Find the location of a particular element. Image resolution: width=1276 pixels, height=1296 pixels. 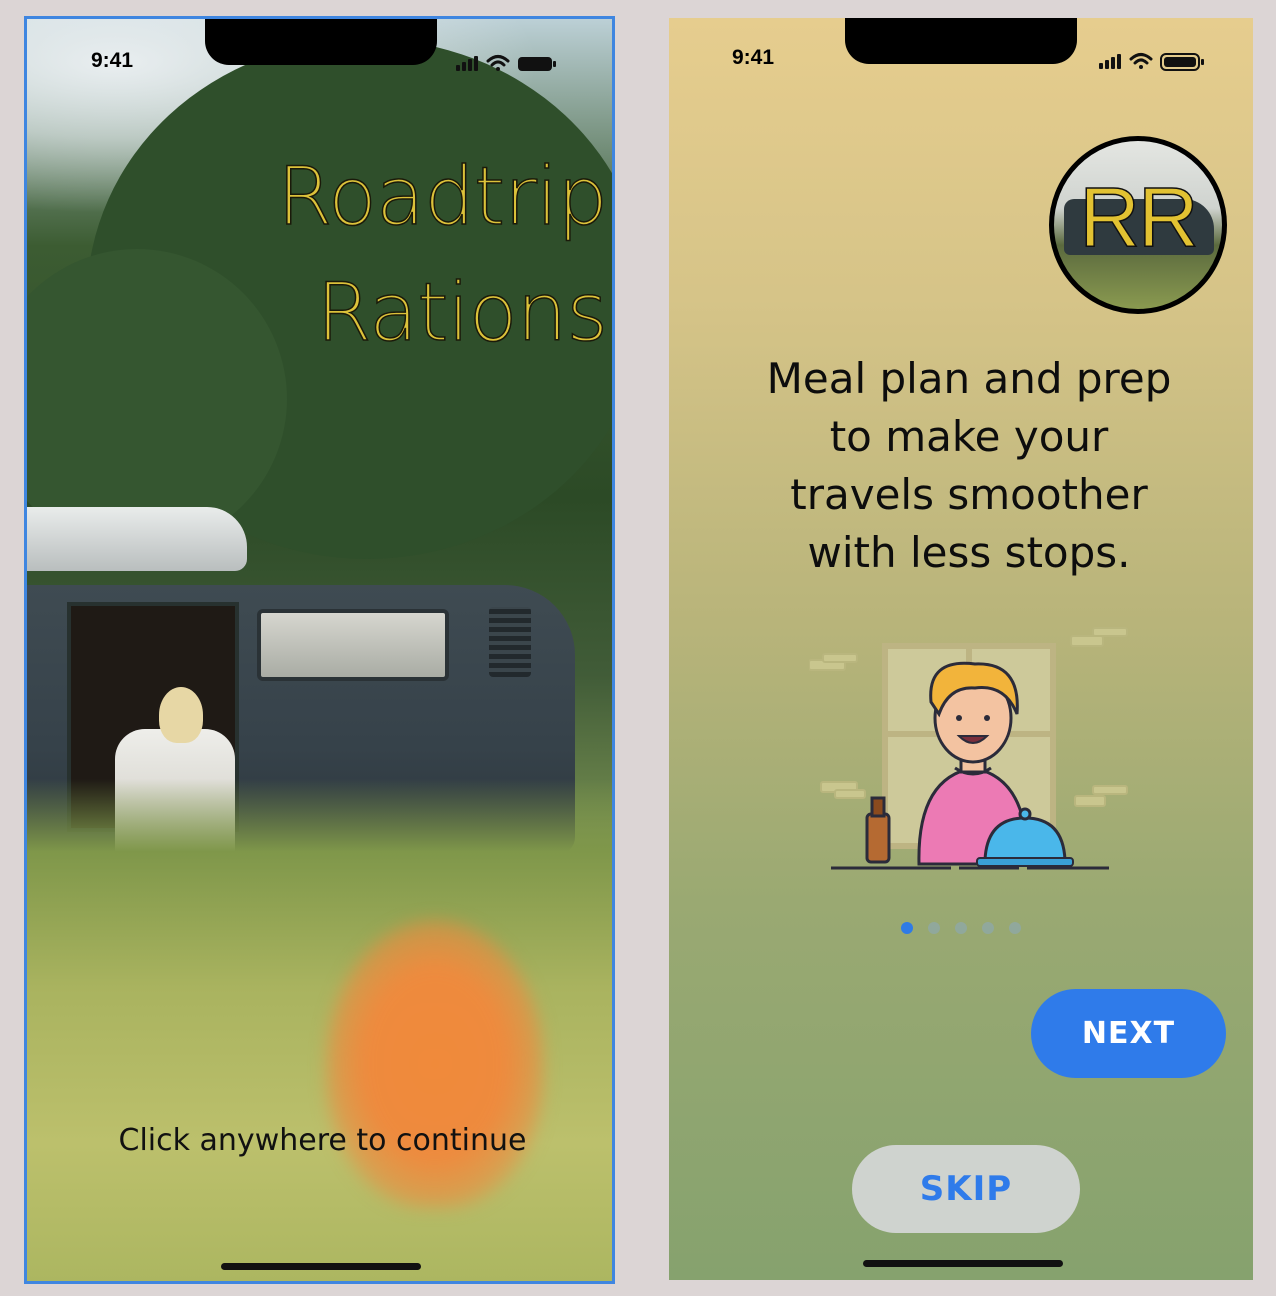

pagination-dots is located at coordinates (963, 929).